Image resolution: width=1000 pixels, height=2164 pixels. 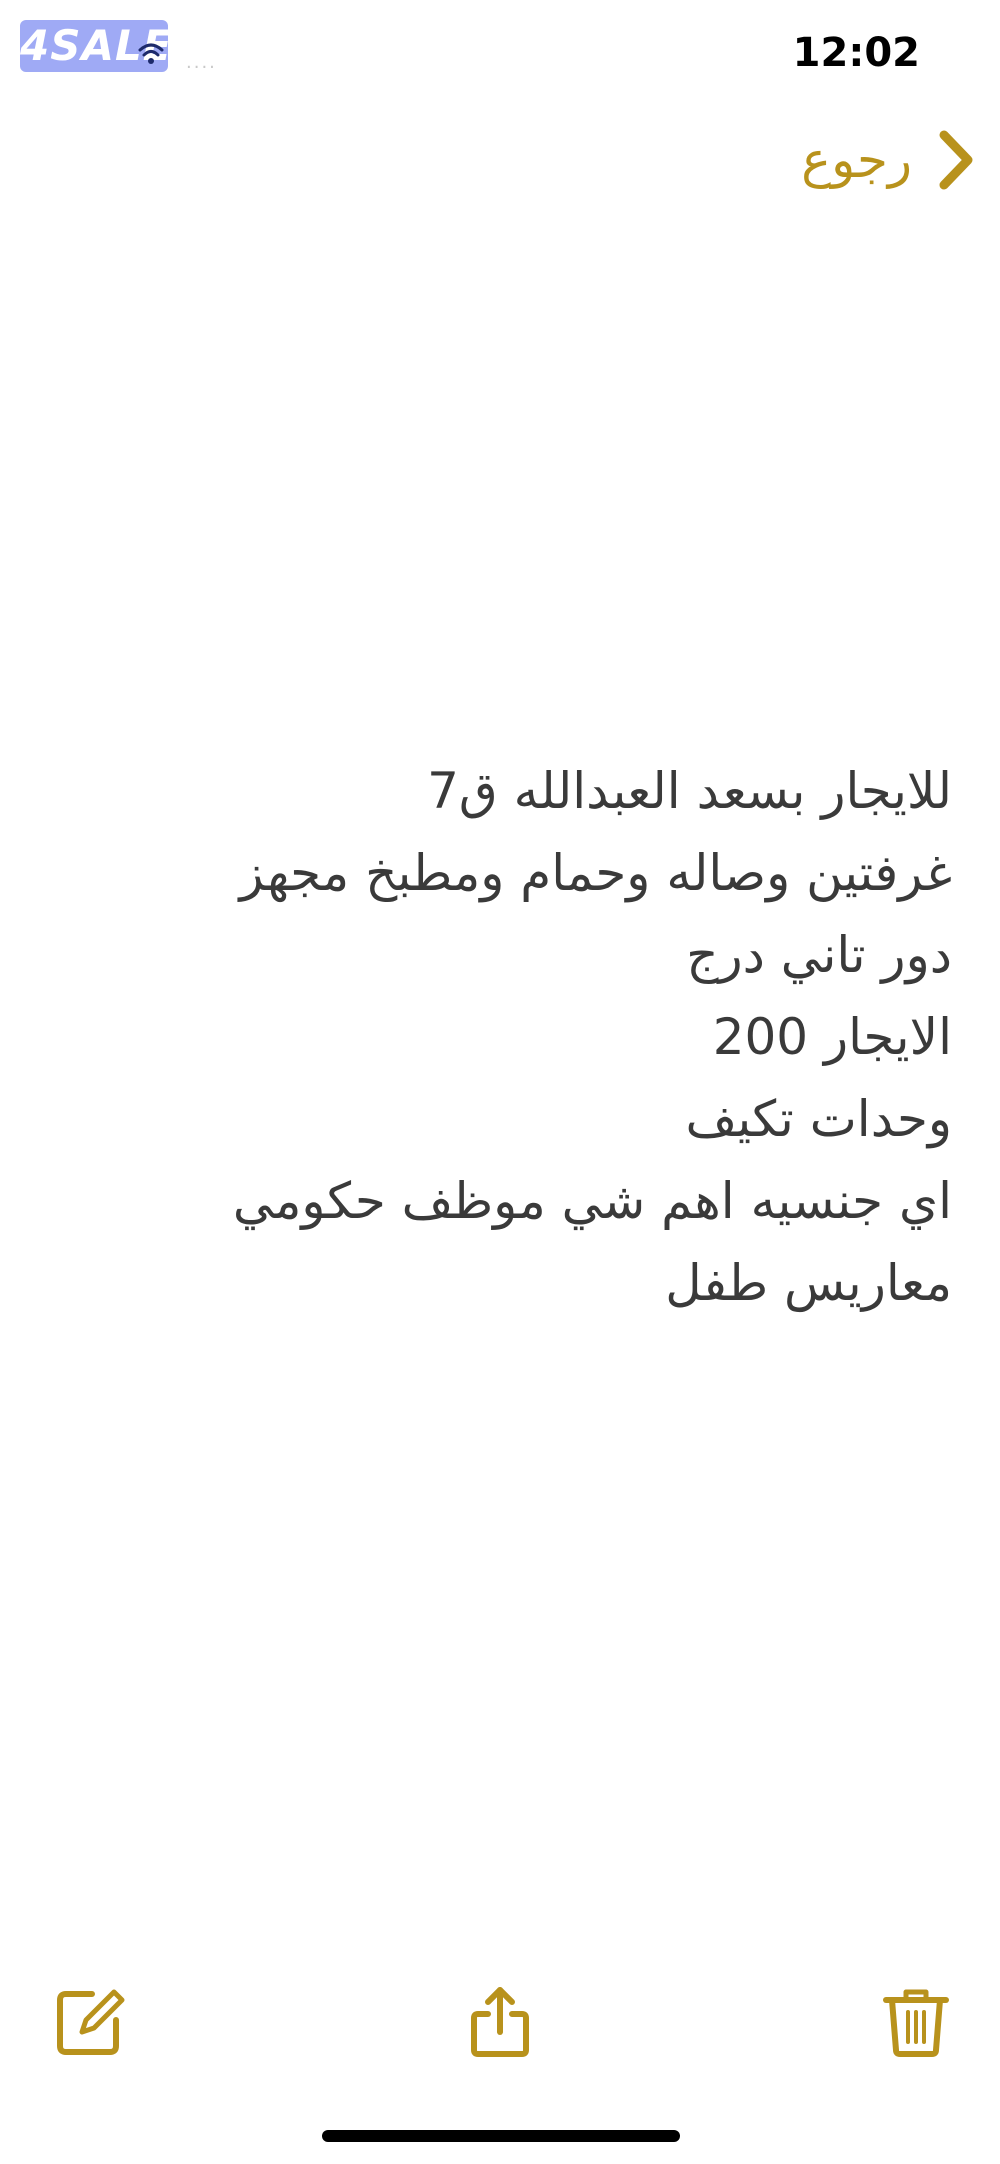 What do you see at coordinates (808, 1283) in the screenshot?
I see `note-line: معاريس طفل` at bounding box center [808, 1283].